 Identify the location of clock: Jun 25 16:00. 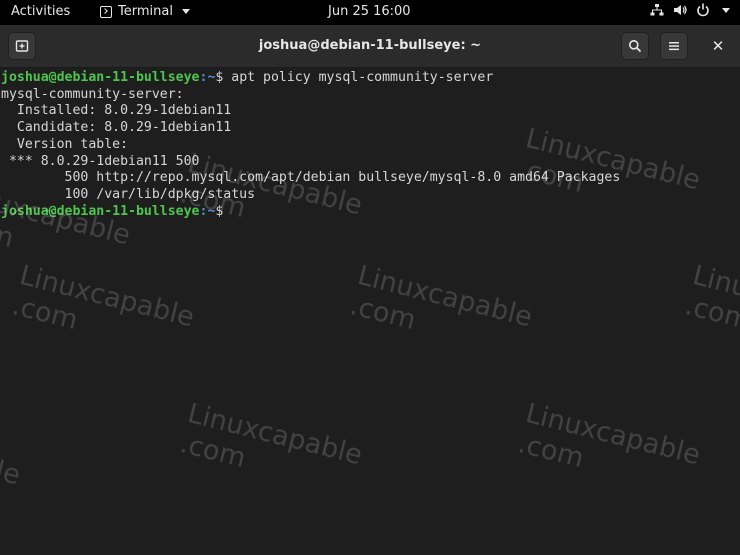
(369, 11).